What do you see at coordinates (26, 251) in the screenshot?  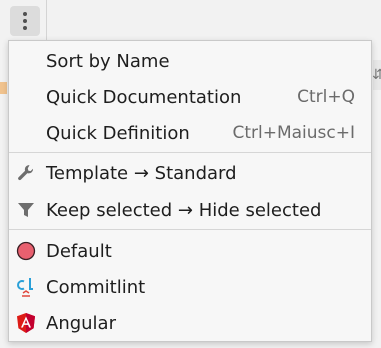 I see `circle-icon` at bounding box center [26, 251].